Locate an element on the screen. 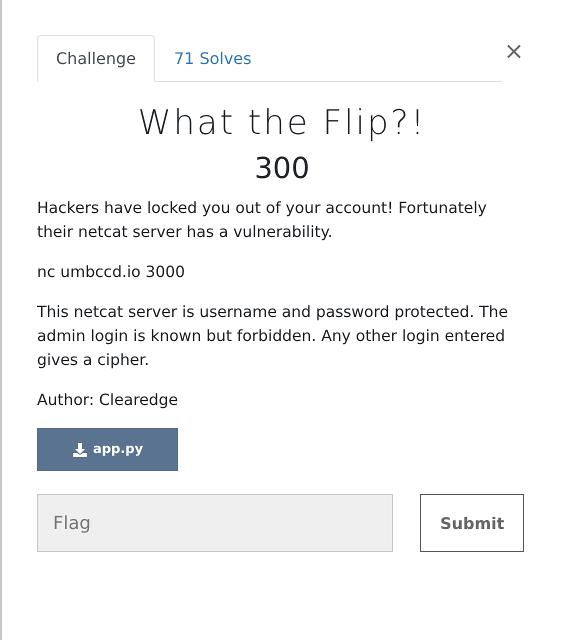 The image size is (561, 640). challenge-points: 300 is located at coordinates (282, 168).